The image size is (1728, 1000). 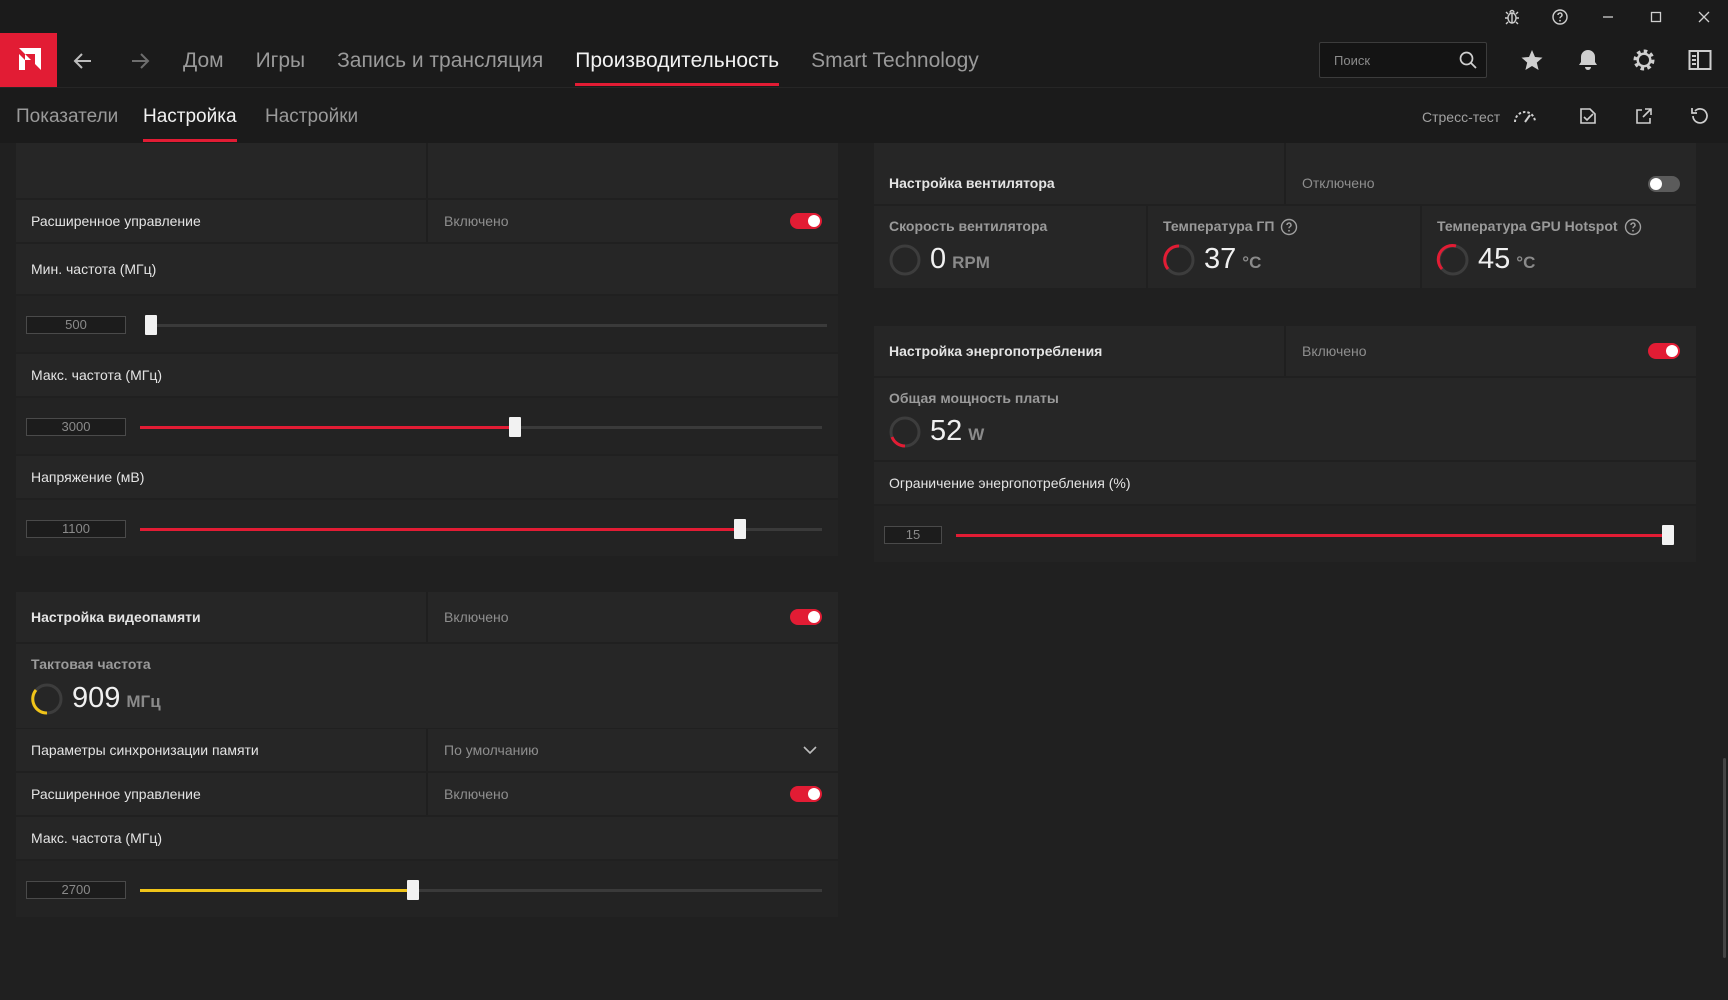 I want to click on vram-clock-gauge-icon, so click(x=47, y=699).